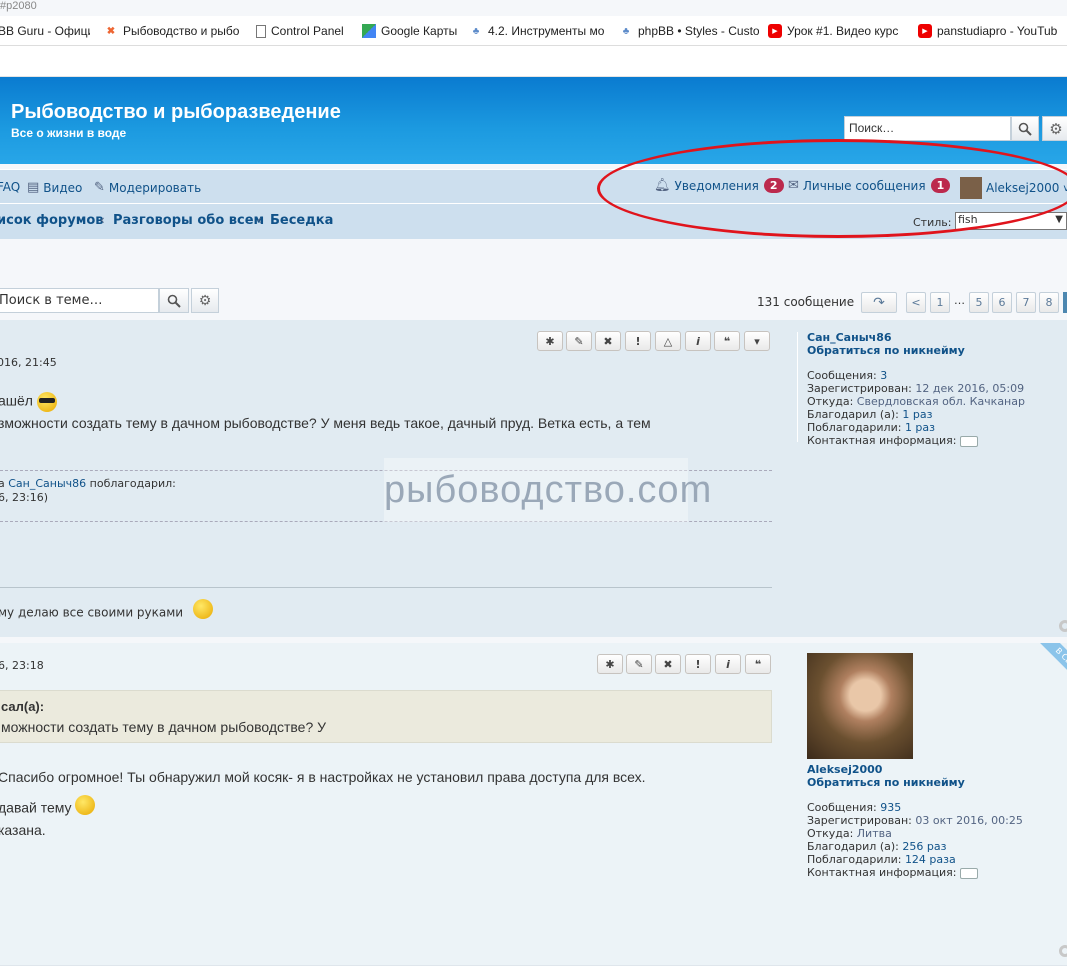 The height and width of the screenshot is (973, 1067). I want to click on page-8: 8, so click(1049, 302).